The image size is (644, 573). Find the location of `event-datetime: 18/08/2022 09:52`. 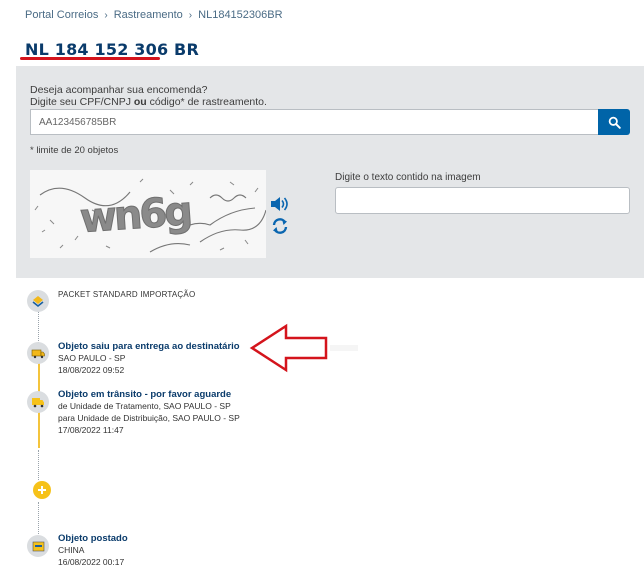

event-datetime: 18/08/2022 09:52 is located at coordinates (91, 370).